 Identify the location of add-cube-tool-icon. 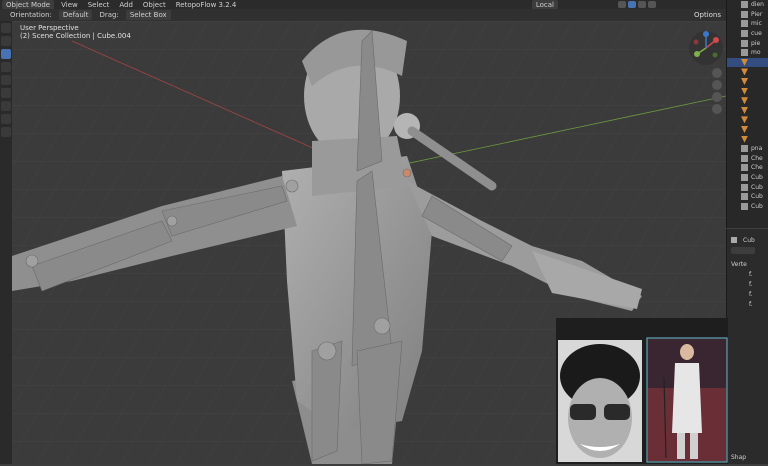
(6, 132).